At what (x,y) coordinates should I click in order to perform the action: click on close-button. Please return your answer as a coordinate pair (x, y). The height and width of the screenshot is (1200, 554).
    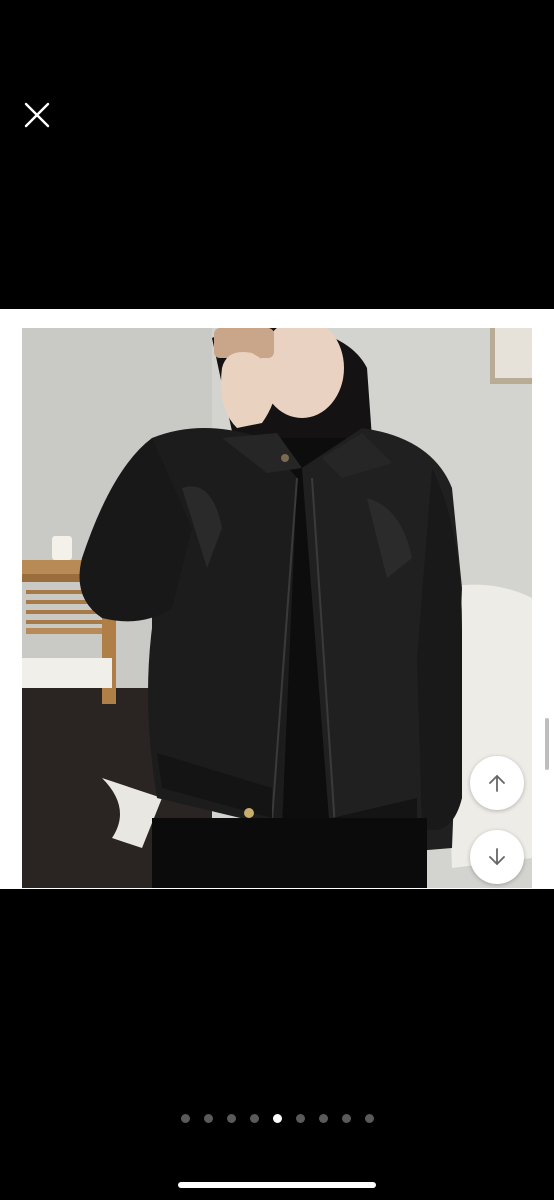
    Looking at the image, I should click on (37, 115).